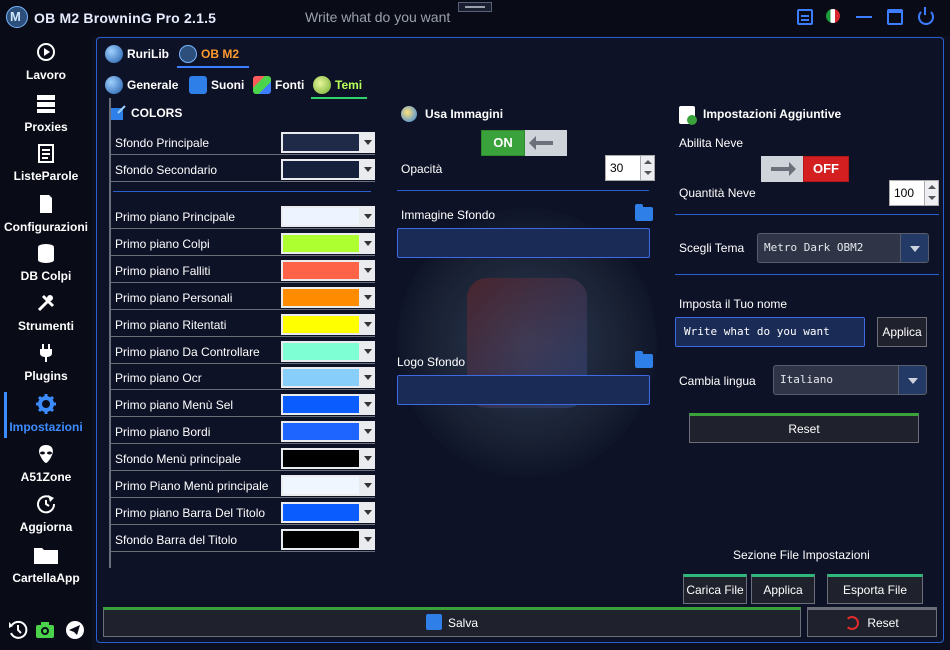 Image resolution: width=950 pixels, height=650 pixels. Describe the element at coordinates (75, 630) in the screenshot. I see `telegram-icon` at that location.